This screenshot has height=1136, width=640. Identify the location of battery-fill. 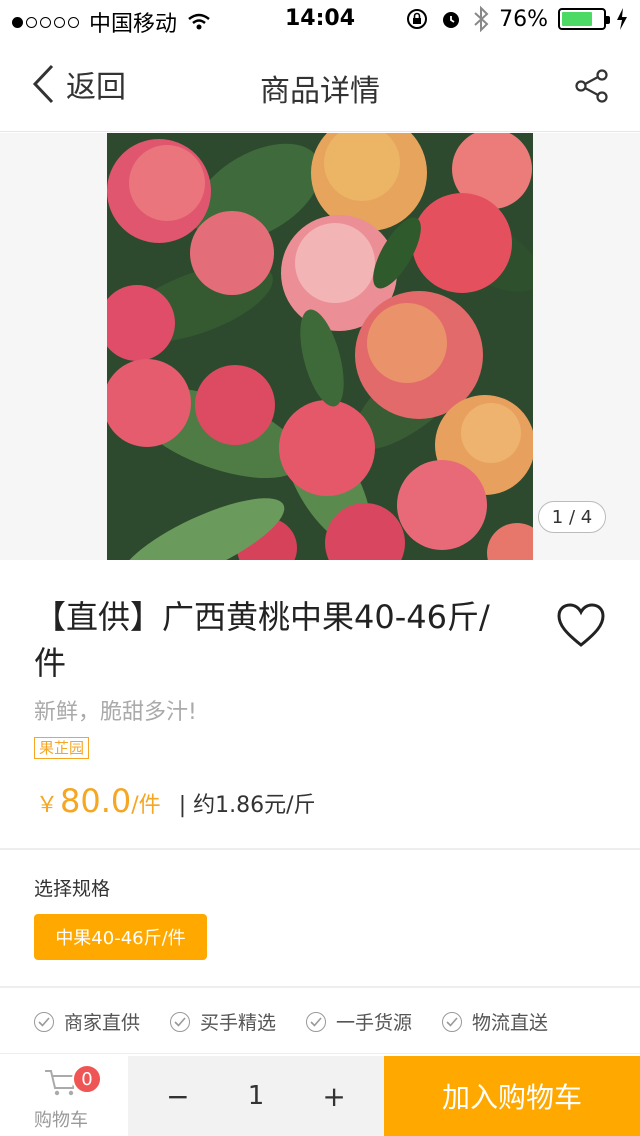
(577, 19).